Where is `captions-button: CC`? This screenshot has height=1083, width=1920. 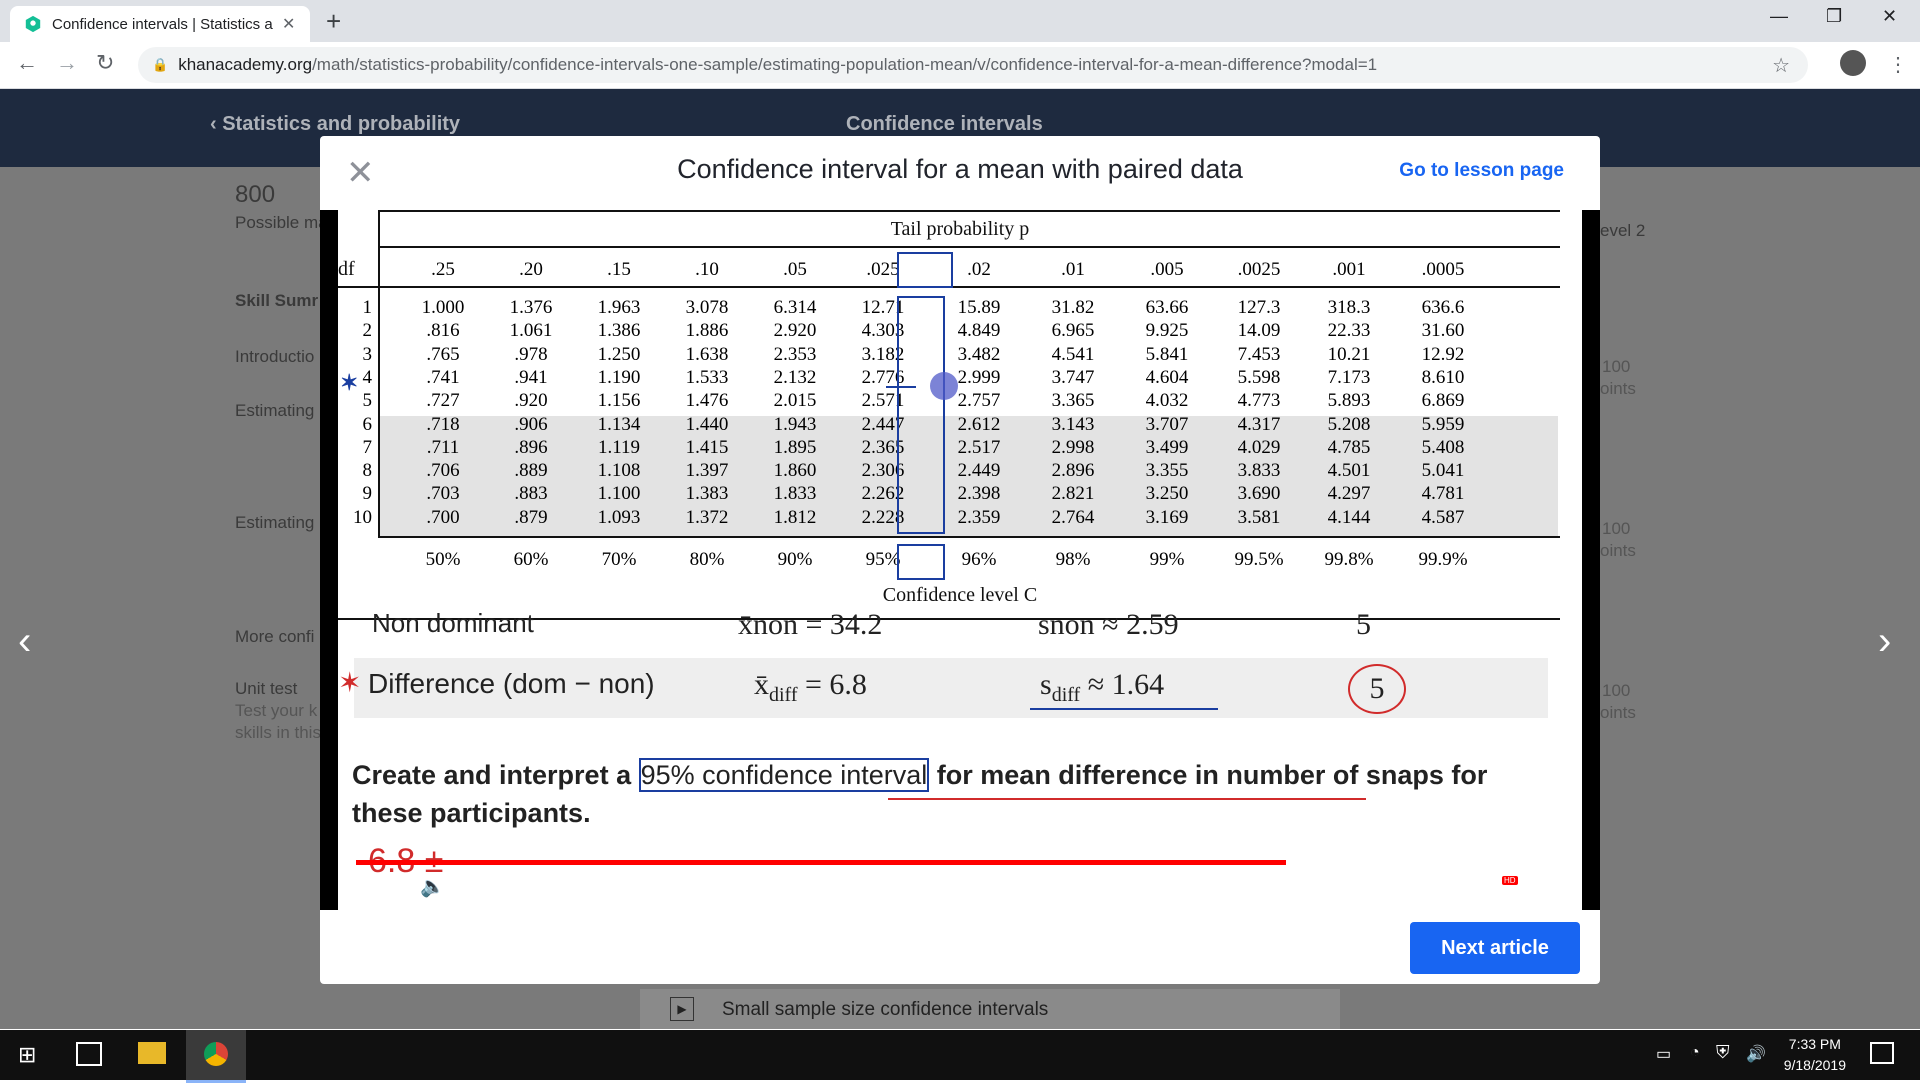 captions-button: CC is located at coordinates (1454, 886).